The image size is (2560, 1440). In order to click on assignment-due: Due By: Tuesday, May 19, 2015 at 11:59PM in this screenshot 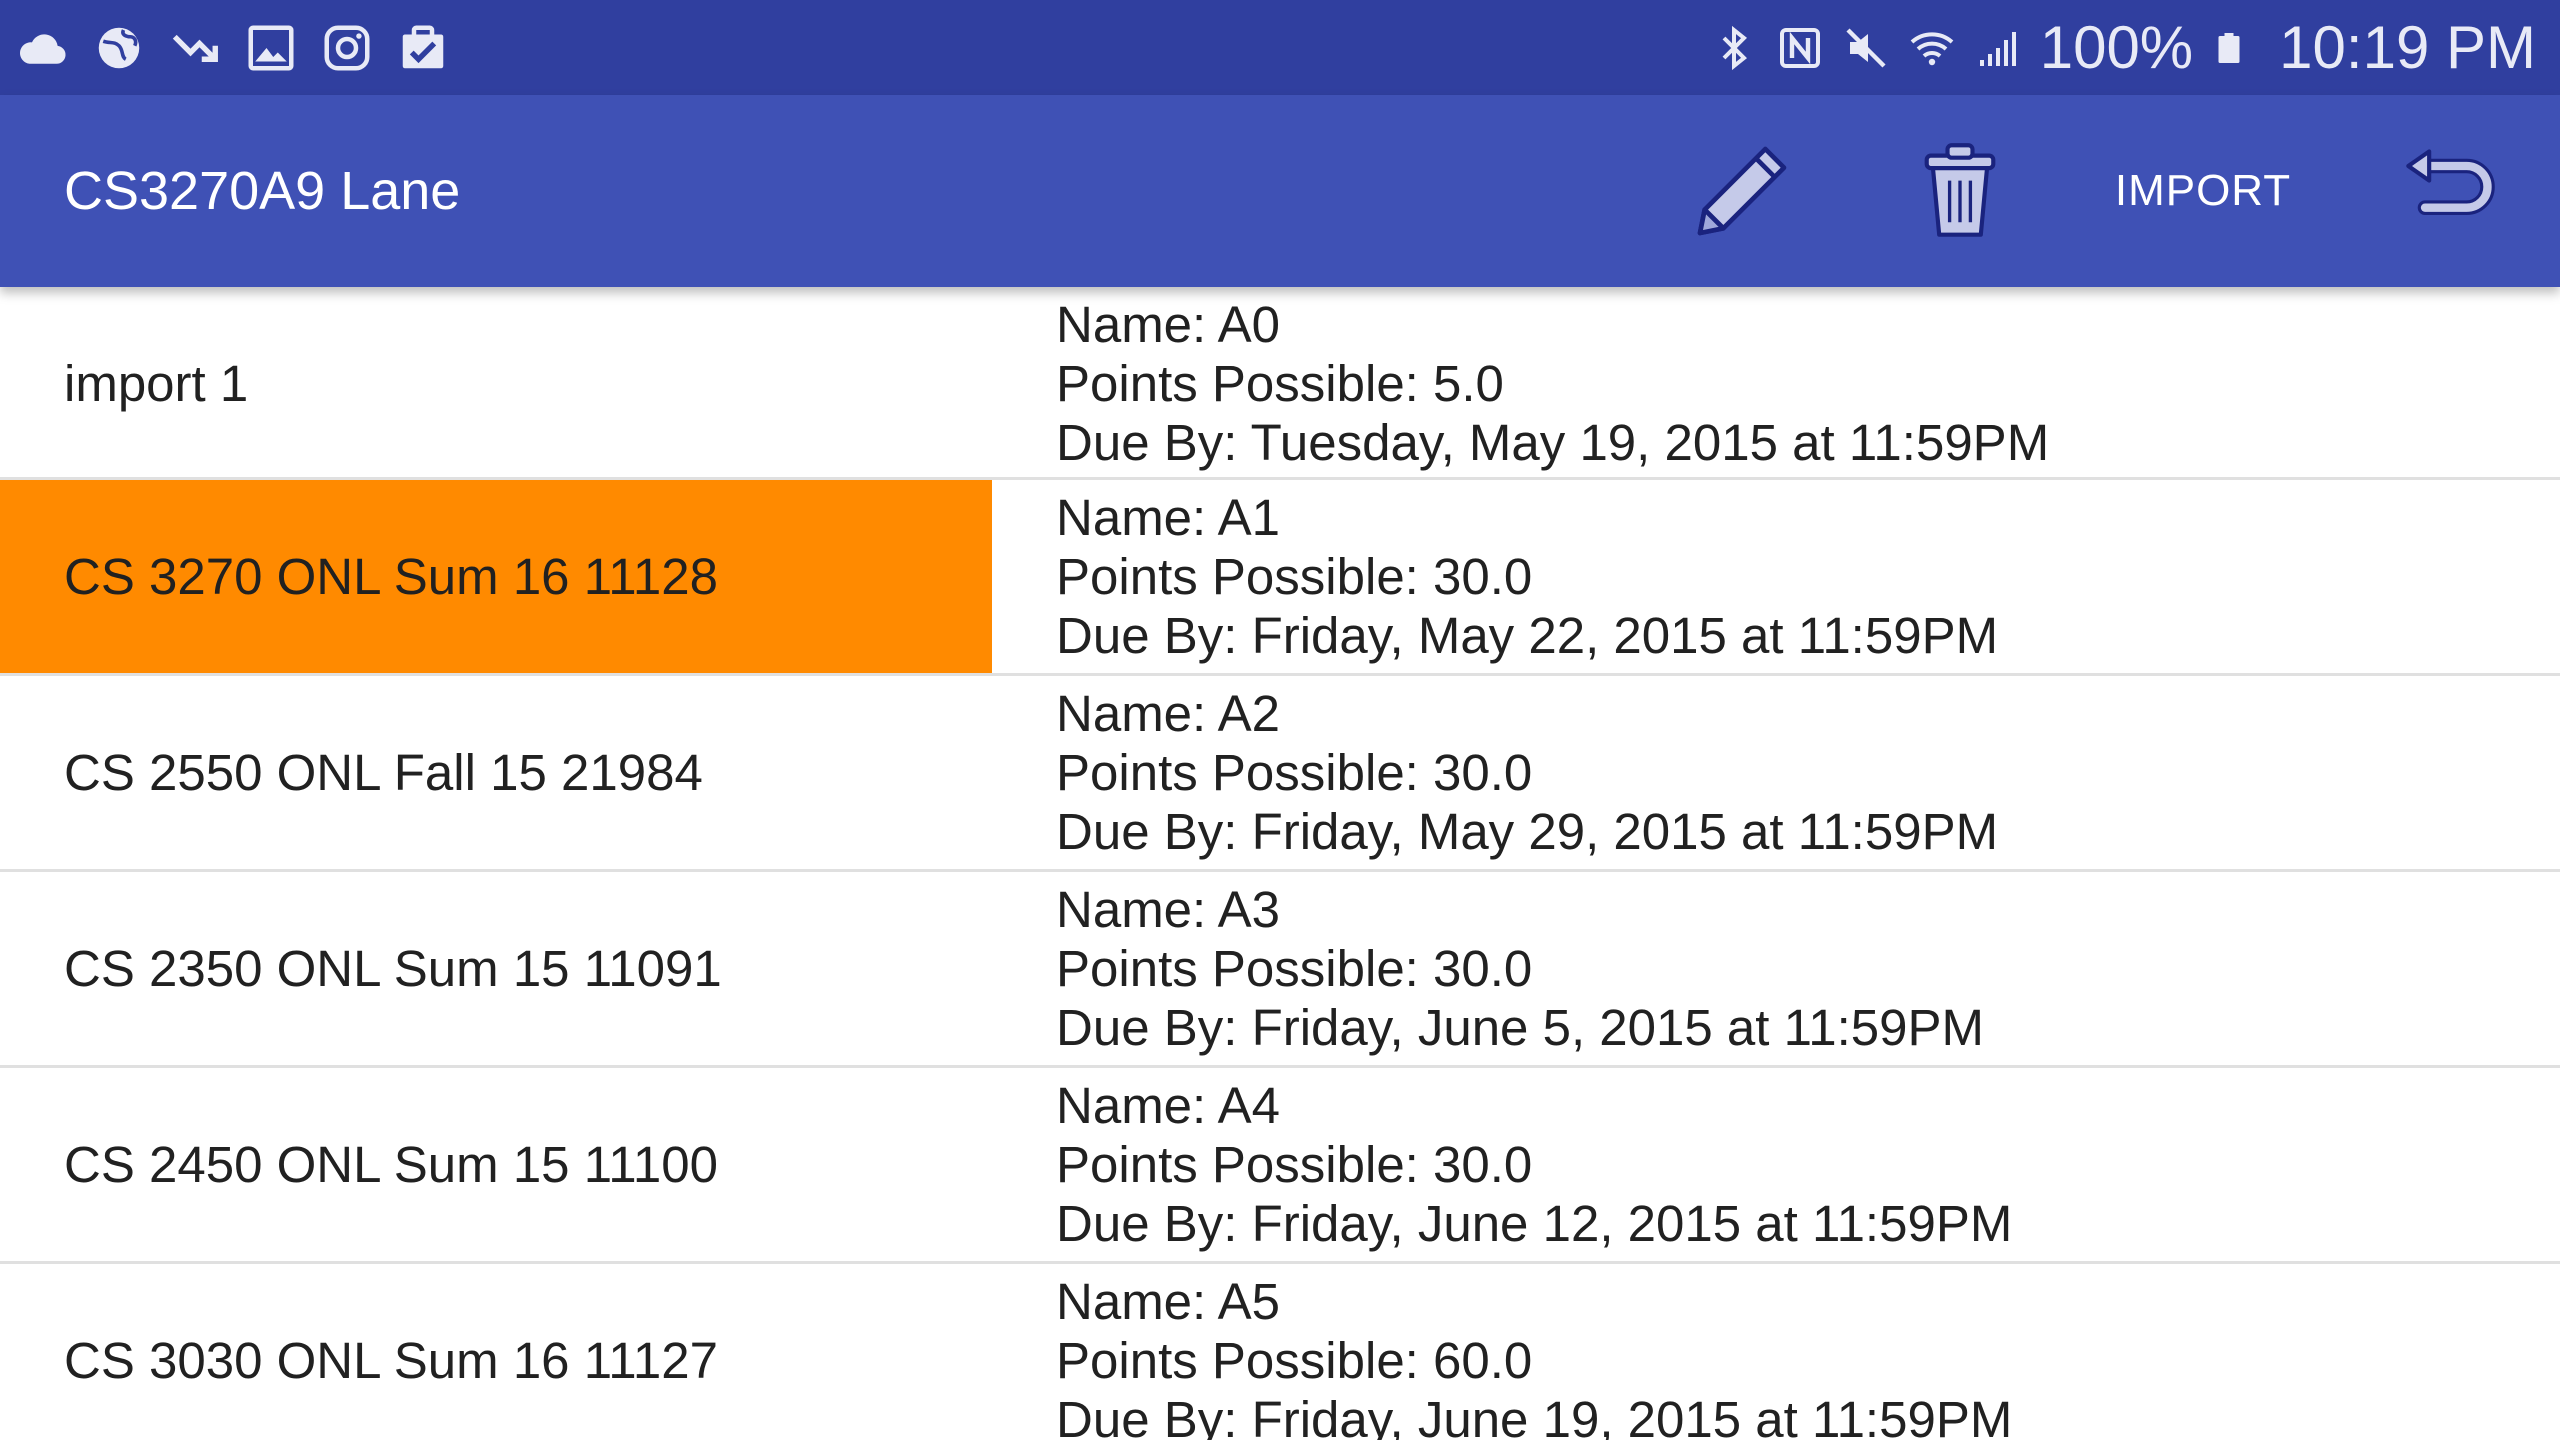, I will do `click(1553, 442)`.